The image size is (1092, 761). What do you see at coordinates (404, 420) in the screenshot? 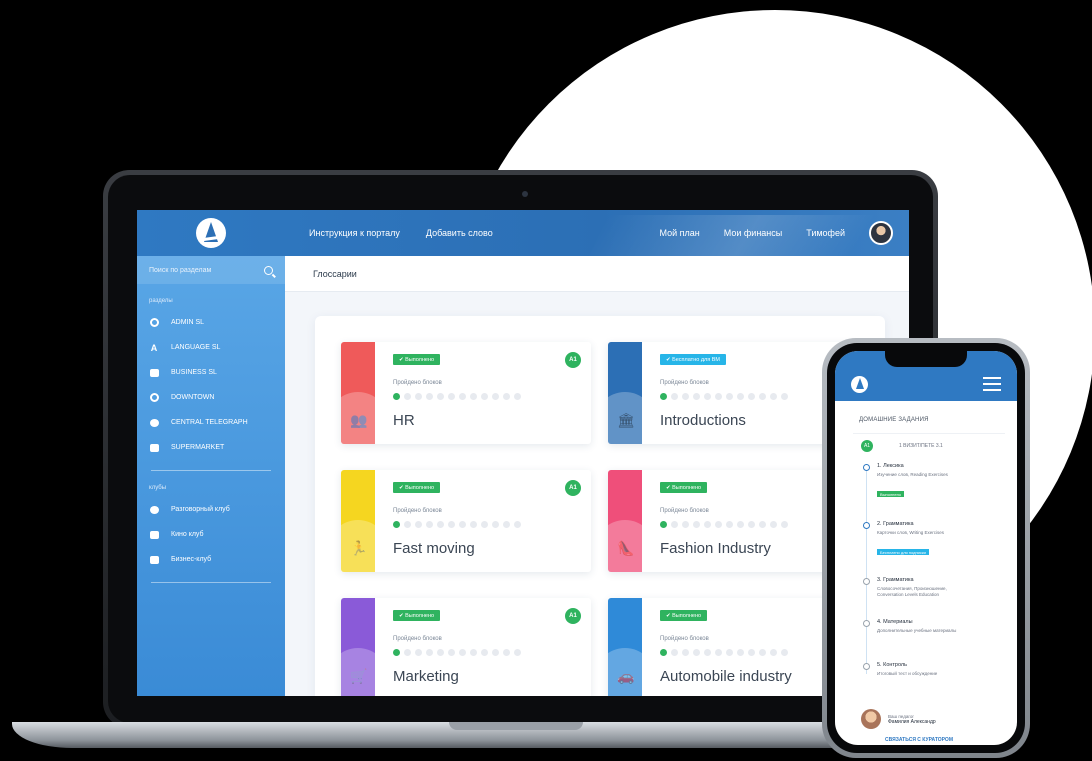
I see `card-title: HR` at bounding box center [404, 420].